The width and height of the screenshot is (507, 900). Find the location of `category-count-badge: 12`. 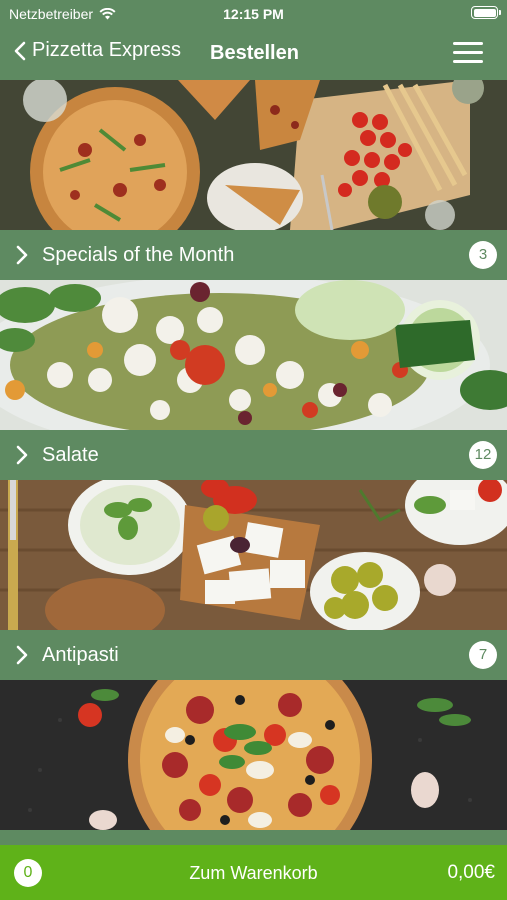

category-count-badge: 12 is located at coordinates (483, 455).